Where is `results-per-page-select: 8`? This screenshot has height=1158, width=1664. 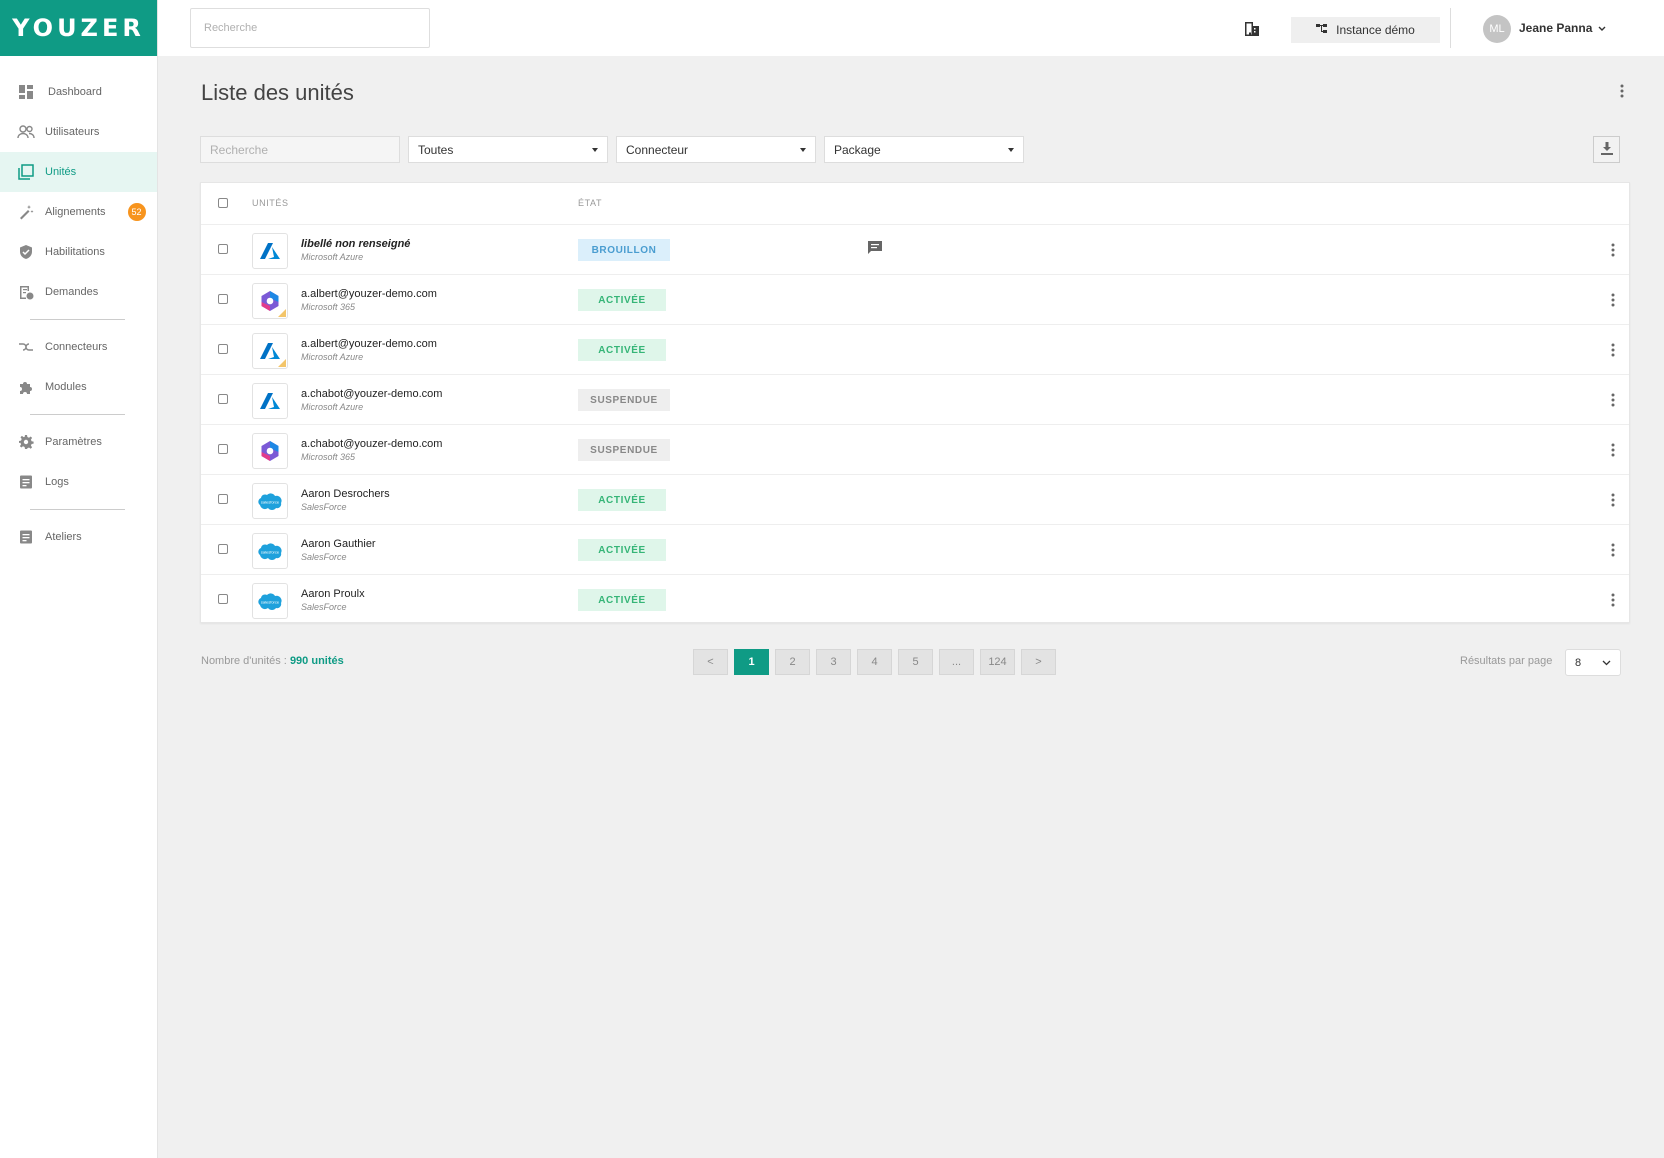 results-per-page-select: 8 is located at coordinates (1593, 662).